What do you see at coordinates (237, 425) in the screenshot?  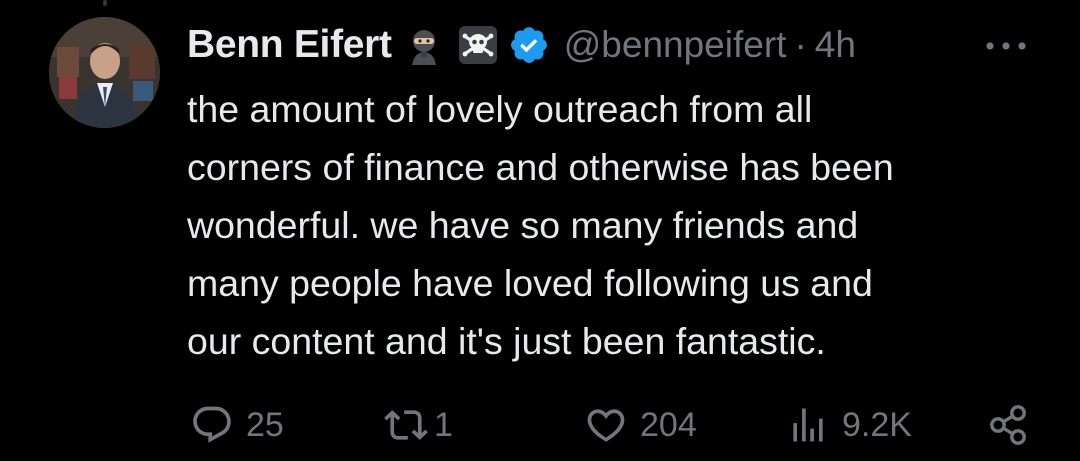 I see `reply-button: 25` at bounding box center [237, 425].